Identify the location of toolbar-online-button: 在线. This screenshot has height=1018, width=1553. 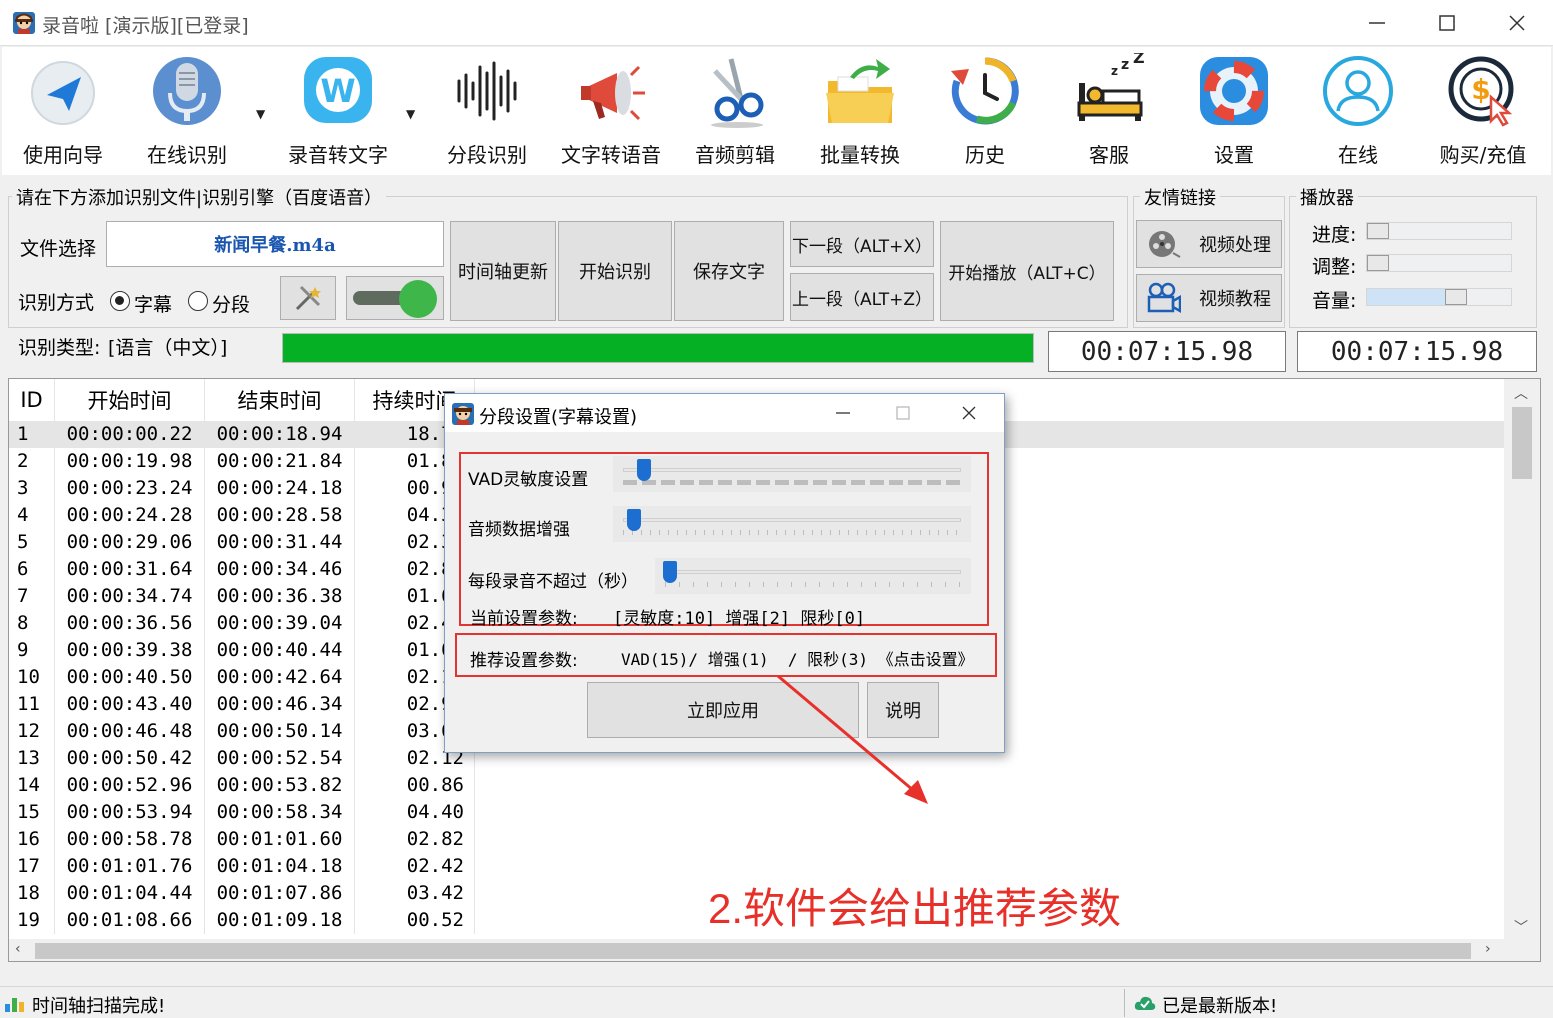
(1358, 112).